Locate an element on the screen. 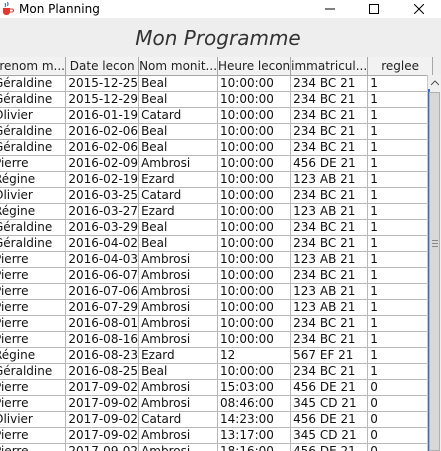 The width and height of the screenshot is (441, 451). cell-date: 2016-04-02 is located at coordinates (102, 243).